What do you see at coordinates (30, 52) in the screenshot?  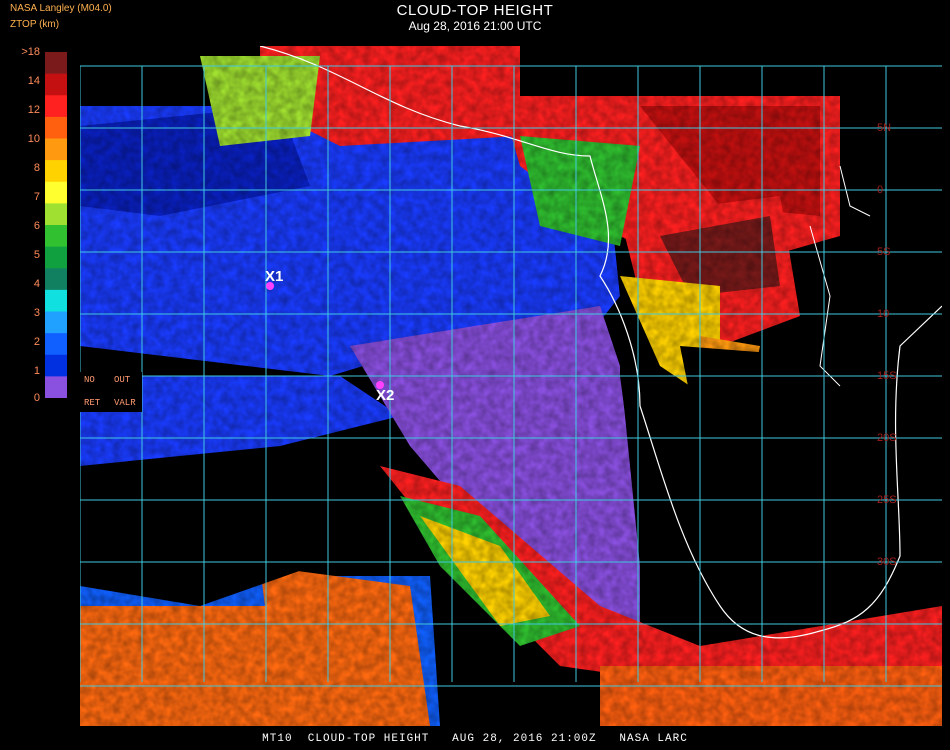 I see `colorbar-label: >18` at bounding box center [30, 52].